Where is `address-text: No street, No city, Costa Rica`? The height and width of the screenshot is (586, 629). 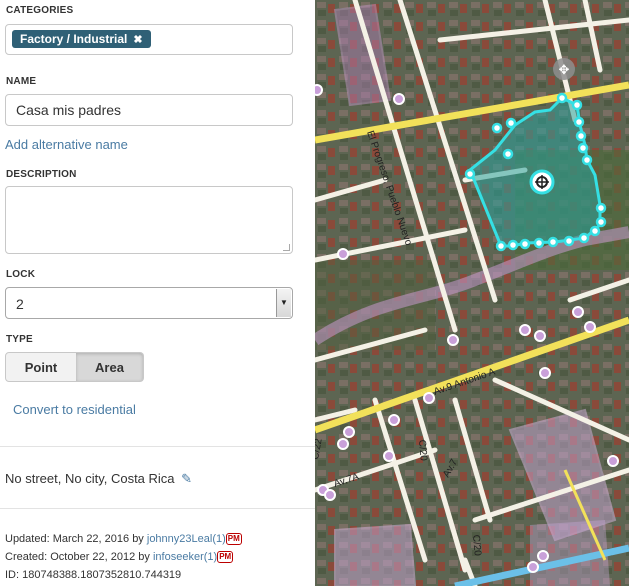
address-text: No street, No city, Costa Rica is located at coordinates (90, 478).